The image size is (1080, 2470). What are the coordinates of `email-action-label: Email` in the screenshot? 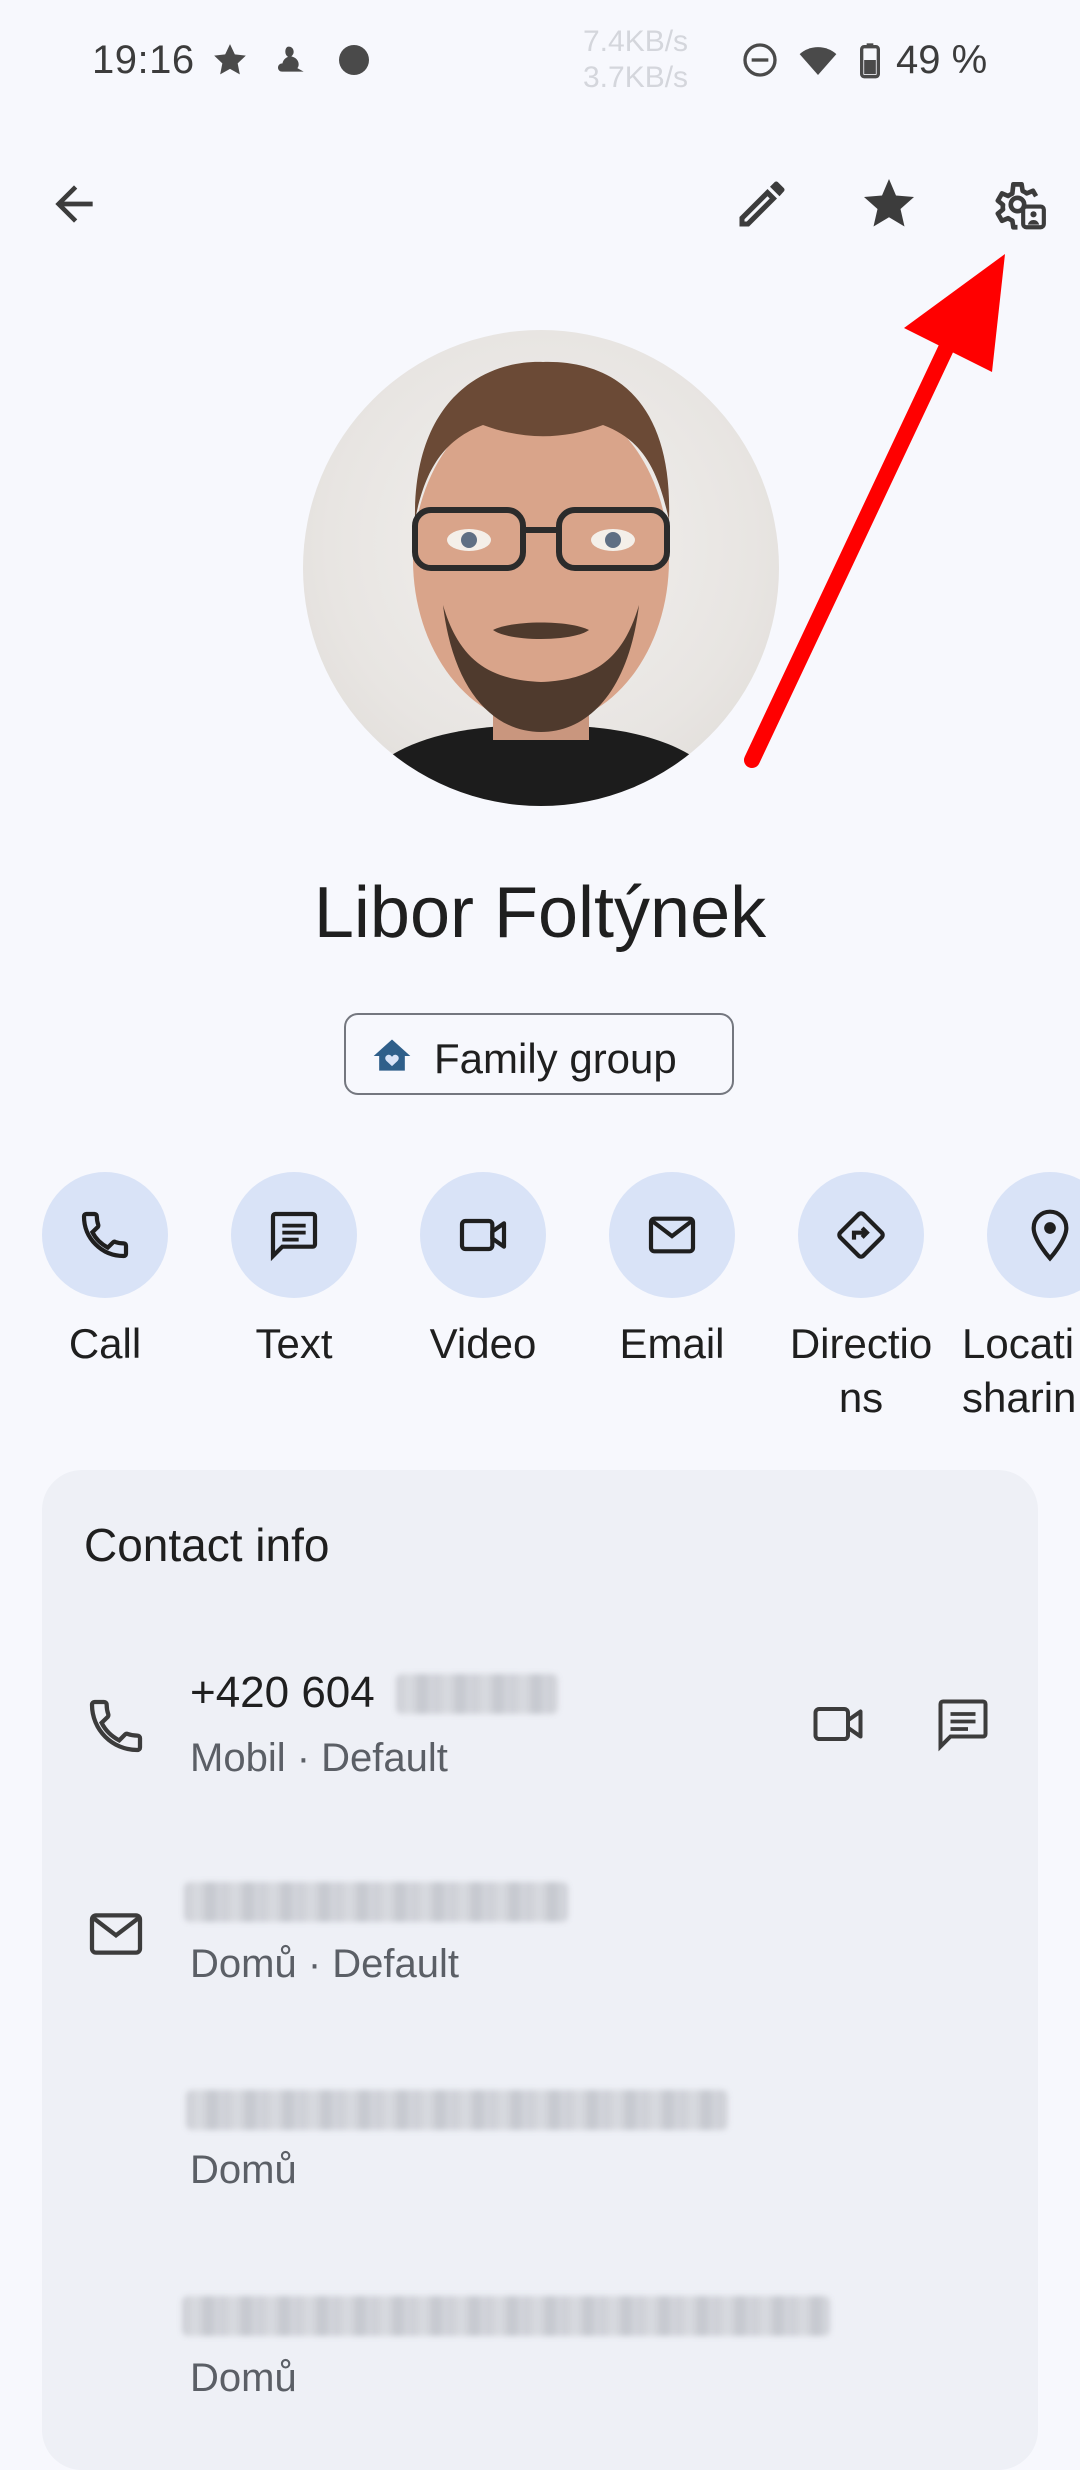 It's located at (672, 1343).